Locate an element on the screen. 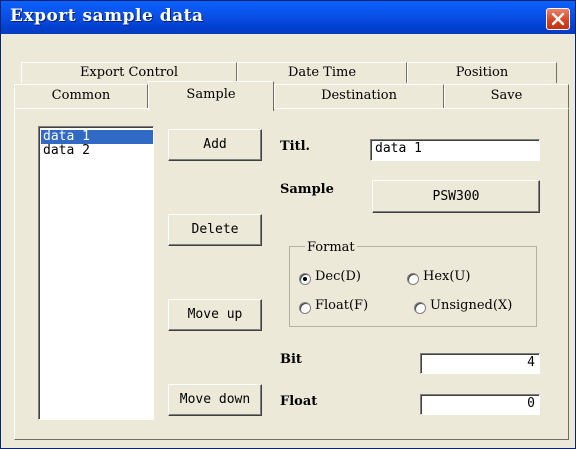 The width and height of the screenshot is (576, 449). radio-dec is located at coordinates (305, 279).